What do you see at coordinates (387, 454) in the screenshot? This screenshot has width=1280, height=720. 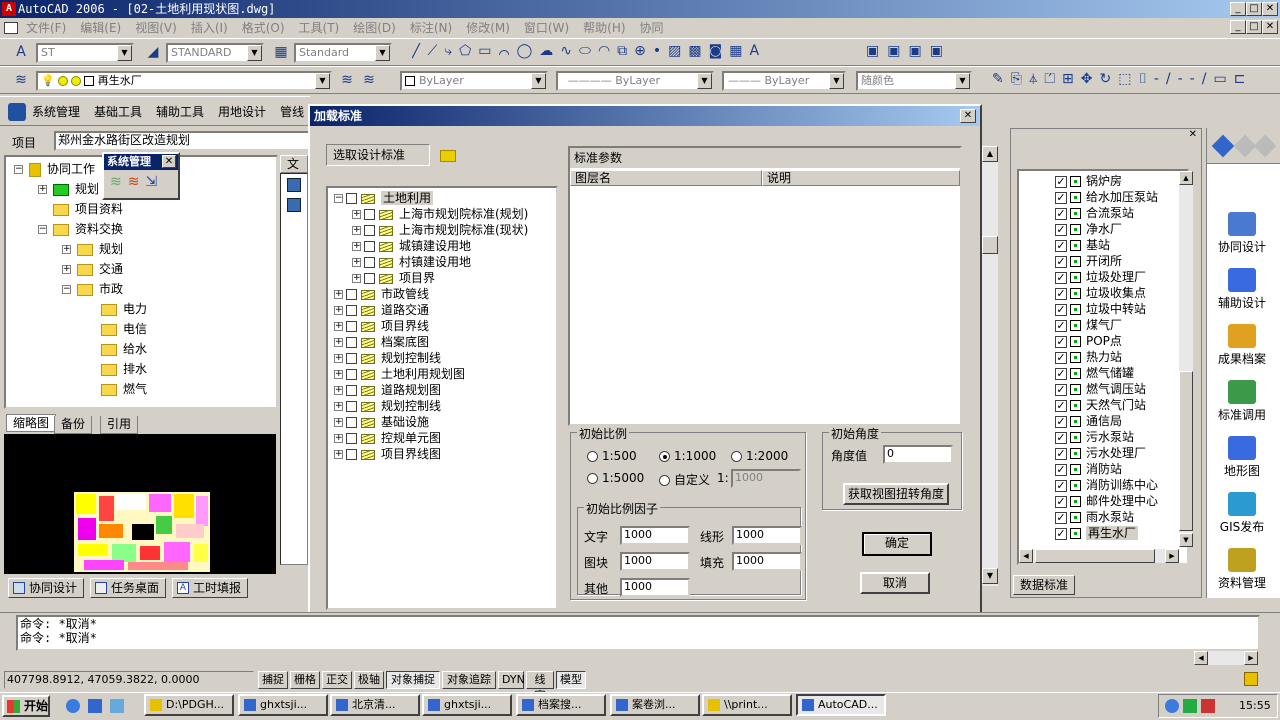 I see `standard-tree-node: + 项目界线图` at bounding box center [387, 454].